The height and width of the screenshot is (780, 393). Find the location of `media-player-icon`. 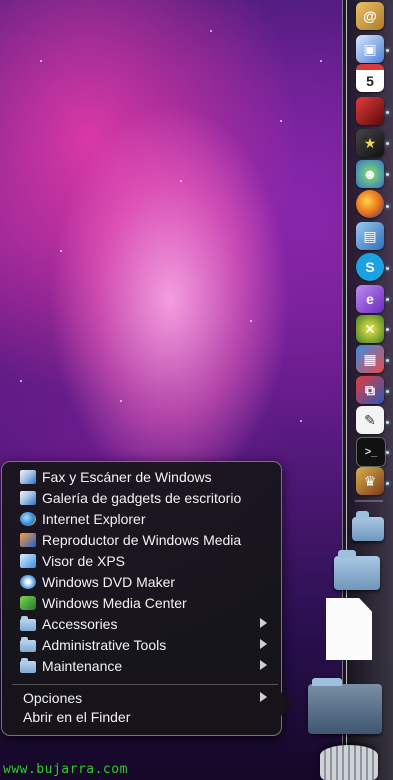

media-player-icon is located at coordinates (28, 539).